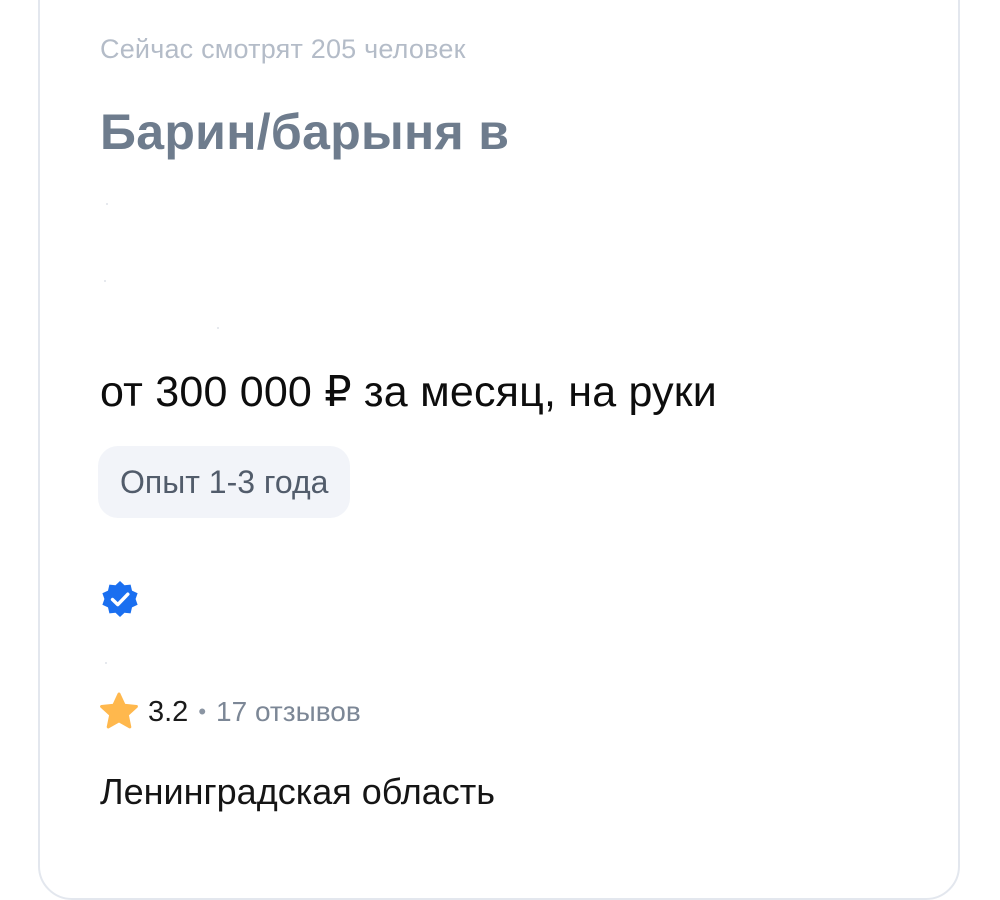 The image size is (1000, 900). Describe the element at coordinates (304, 132) in the screenshot. I see `vacancy-title: Барин/барыня в` at that location.